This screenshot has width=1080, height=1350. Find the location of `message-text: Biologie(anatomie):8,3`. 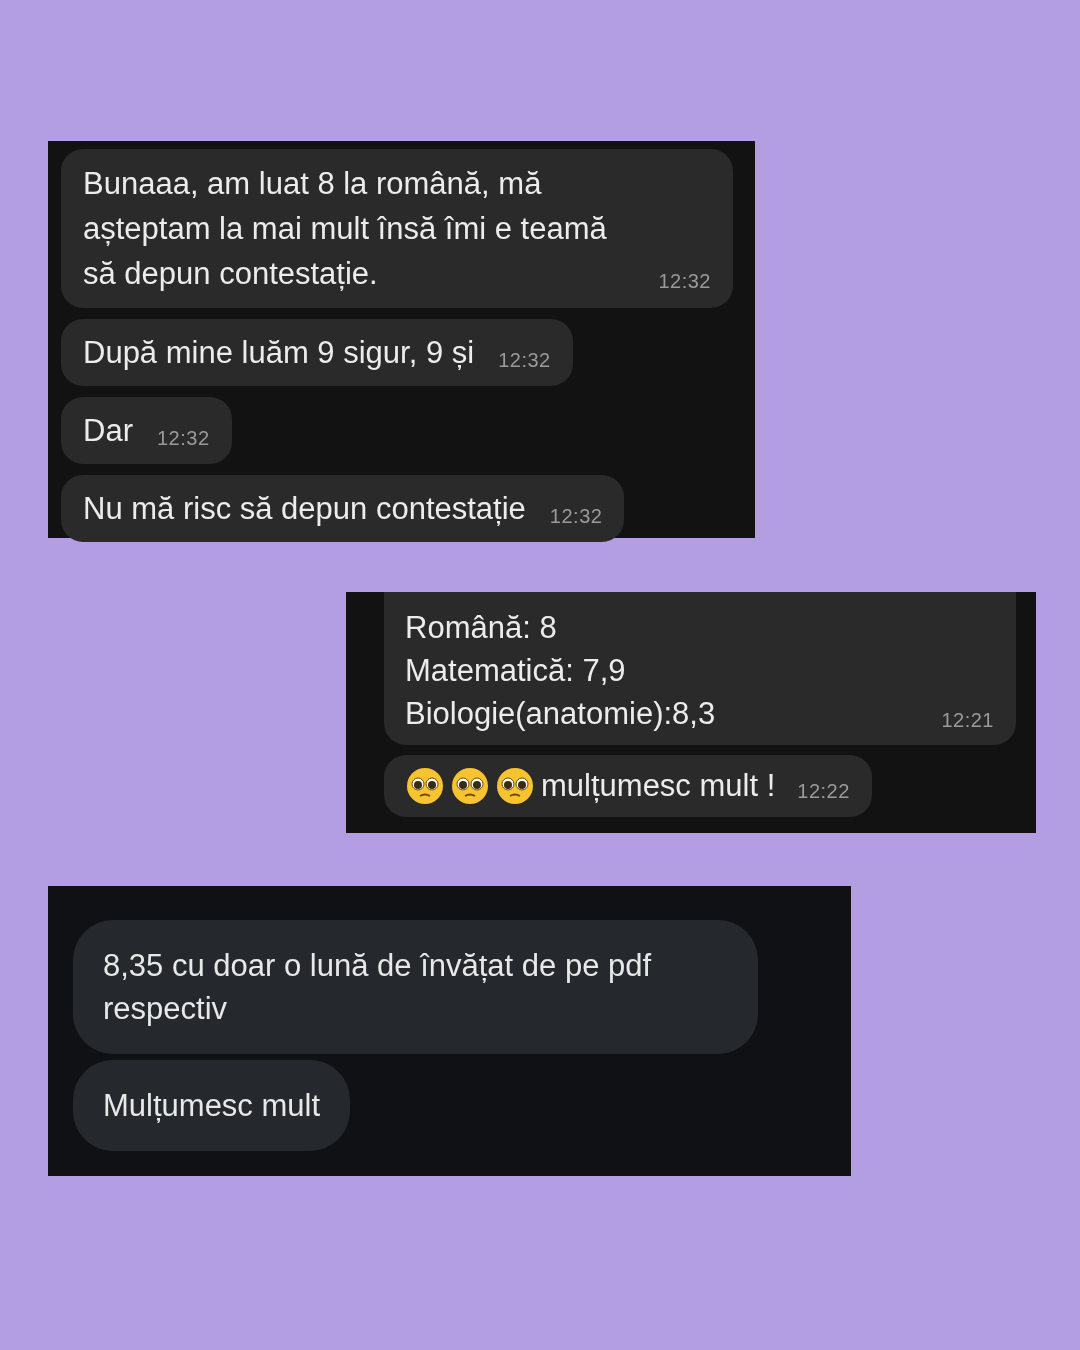

message-text: Biologie(anatomie):8,3 is located at coordinates (560, 714).